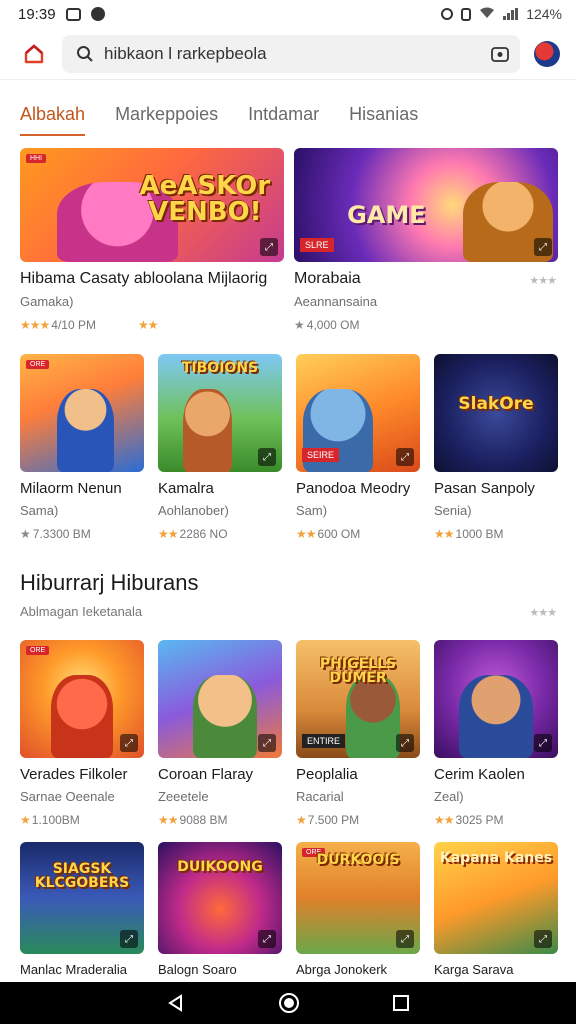 Image resolution: width=576 pixels, height=1024 pixels. I want to click on game-card: ORE DURKOOIS ⤢ Abrga Jonokerk, so click(358, 909).